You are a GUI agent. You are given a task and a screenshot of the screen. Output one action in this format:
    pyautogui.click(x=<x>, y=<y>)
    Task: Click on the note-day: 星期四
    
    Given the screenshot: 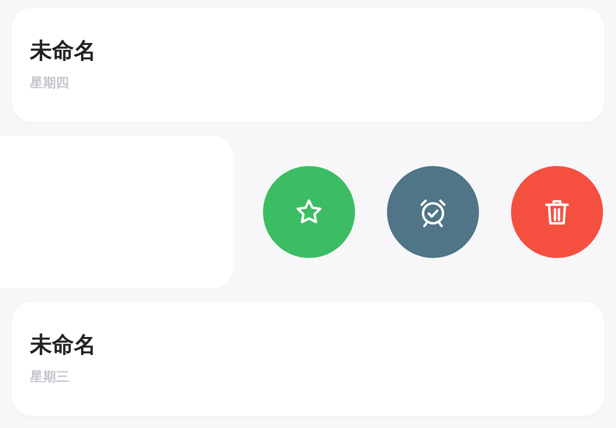 What is the action you would take?
    pyautogui.click(x=49, y=83)
    